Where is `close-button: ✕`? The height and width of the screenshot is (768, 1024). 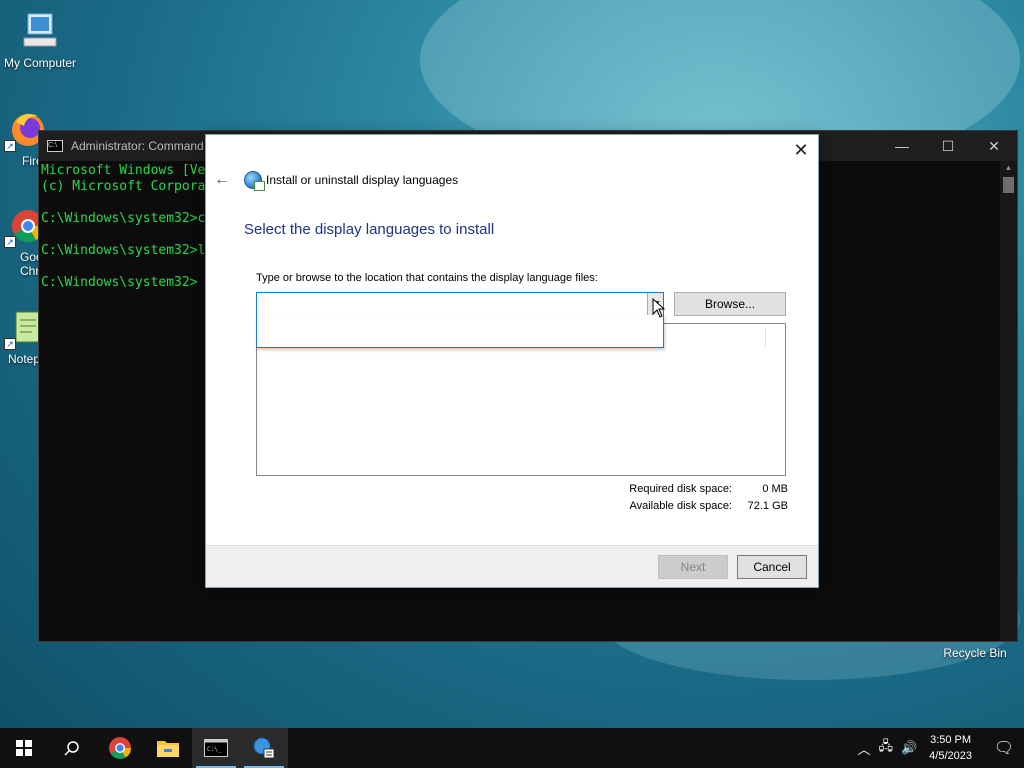 close-button: ✕ is located at coordinates (994, 146).